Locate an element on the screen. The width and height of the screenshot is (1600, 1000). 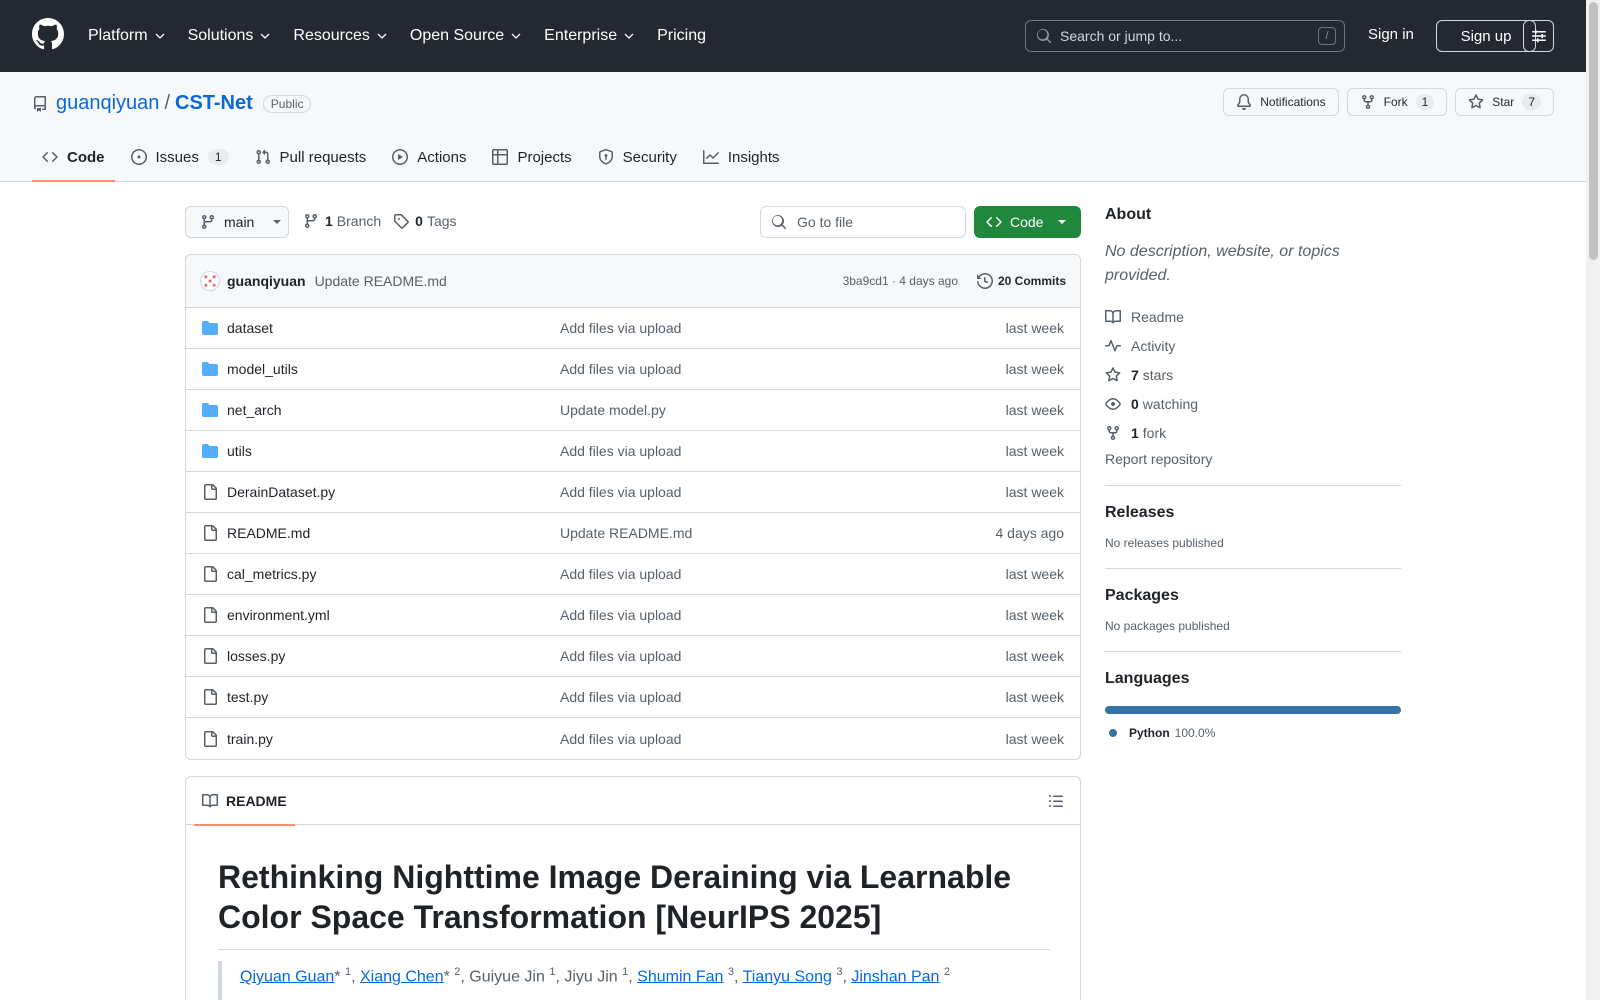
branch-count-label: Branch is located at coordinates (359, 221).